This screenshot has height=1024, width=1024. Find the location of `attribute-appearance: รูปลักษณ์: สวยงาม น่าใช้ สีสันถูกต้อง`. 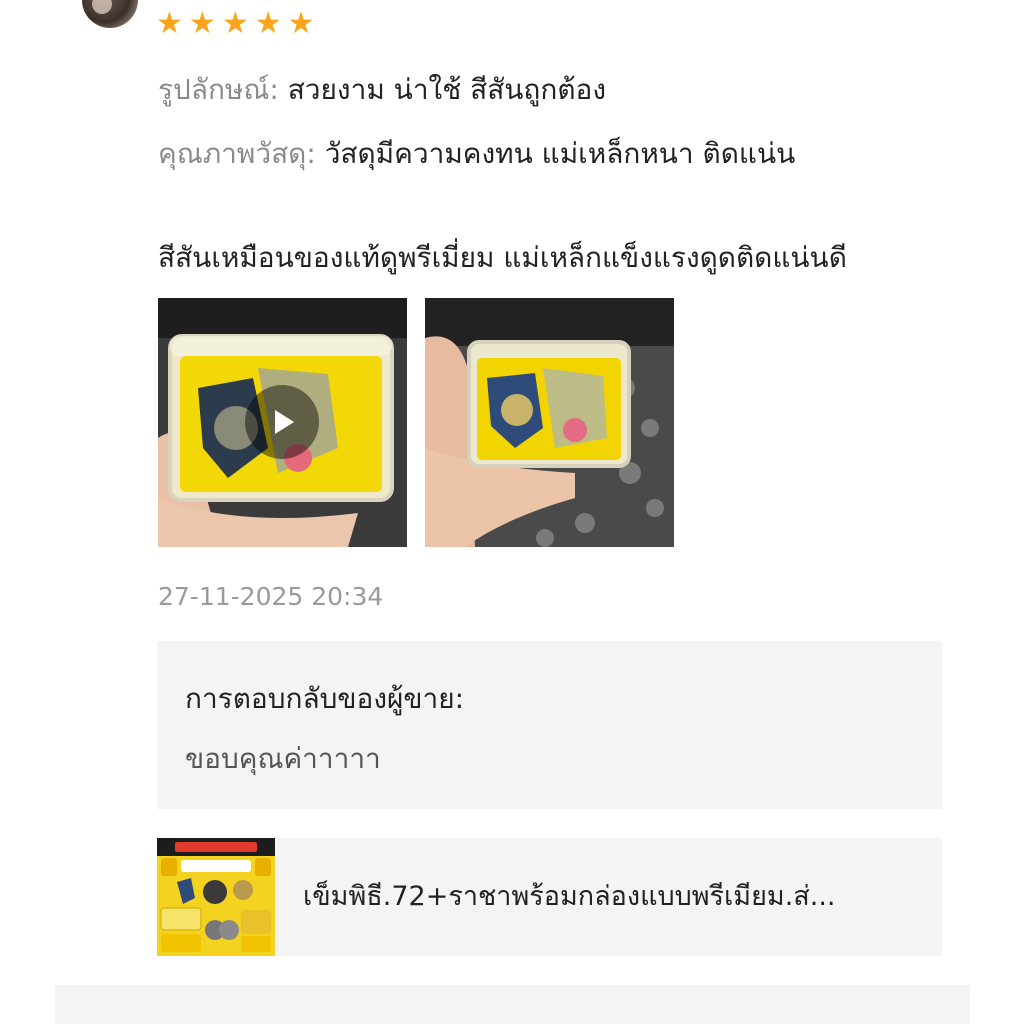

attribute-appearance: รูปลักษณ์: สวยงาม น่าใช้ สีสันถูกต้อง is located at coordinates (382, 90).